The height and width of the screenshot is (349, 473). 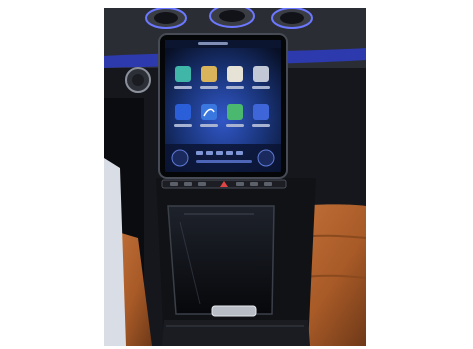 What do you see at coordinates (224, 184) in the screenshot?
I see `hardware-button-strip` at bounding box center [224, 184].